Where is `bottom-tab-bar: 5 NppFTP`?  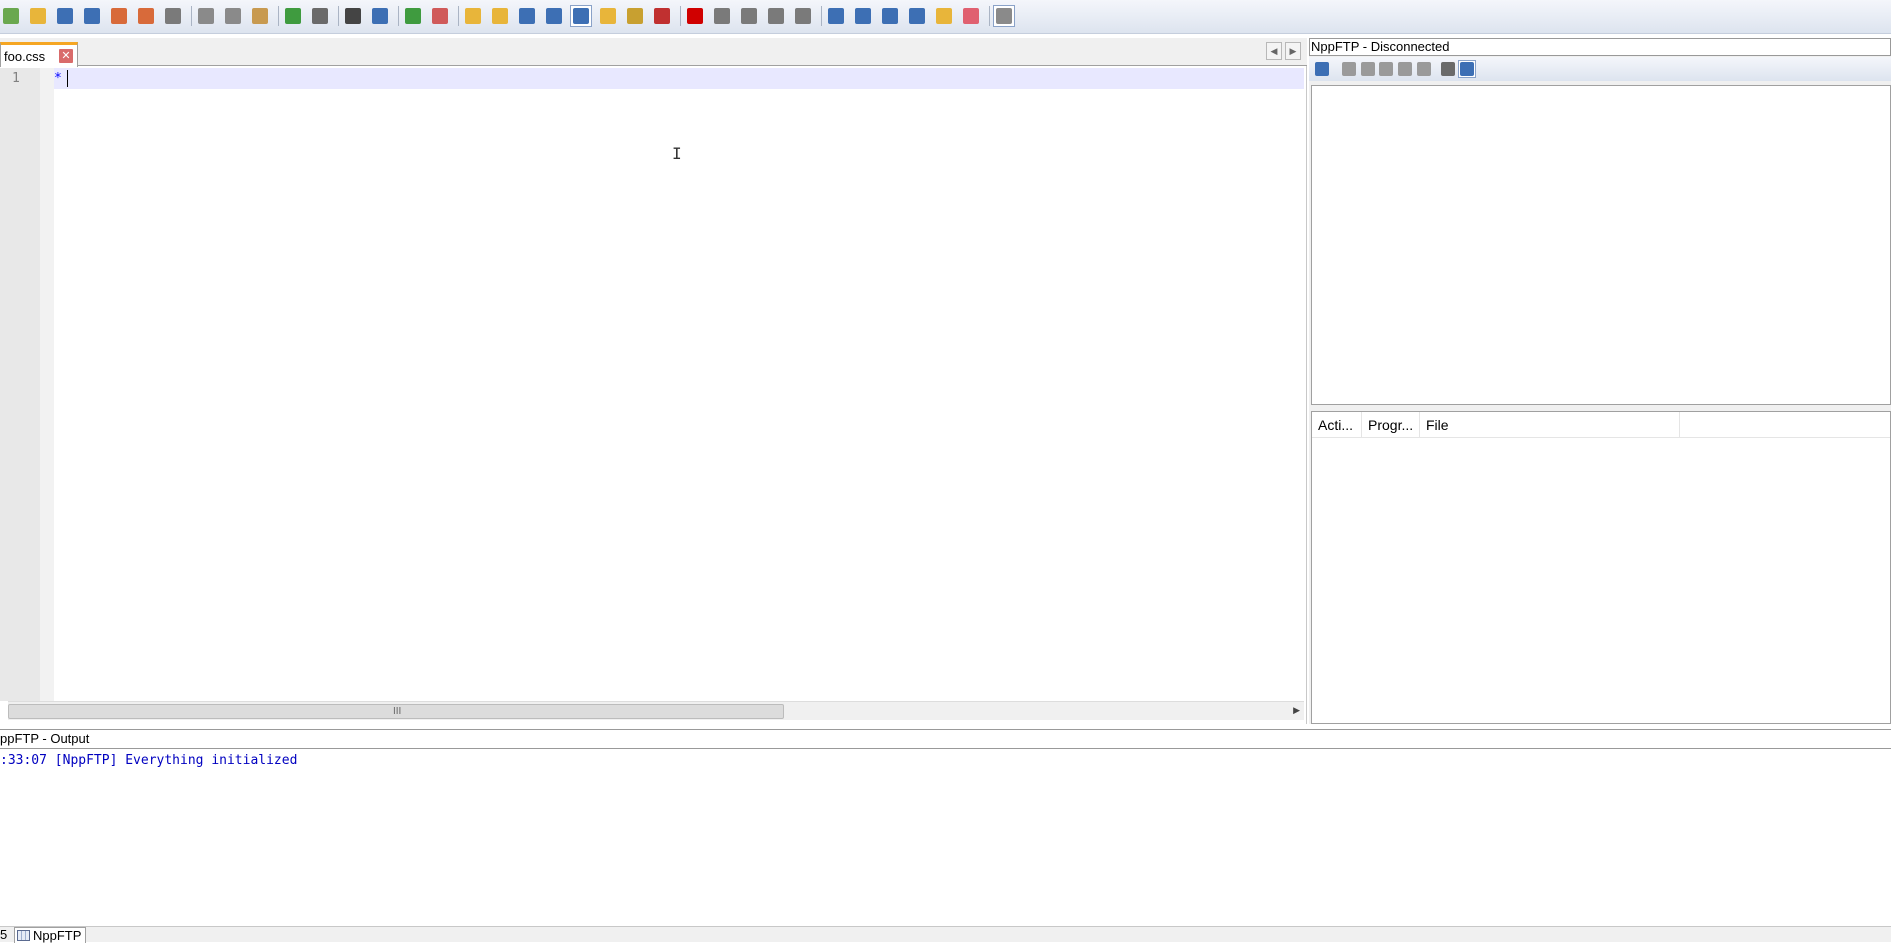 bottom-tab-bar: 5 NppFTP is located at coordinates (945, 934).